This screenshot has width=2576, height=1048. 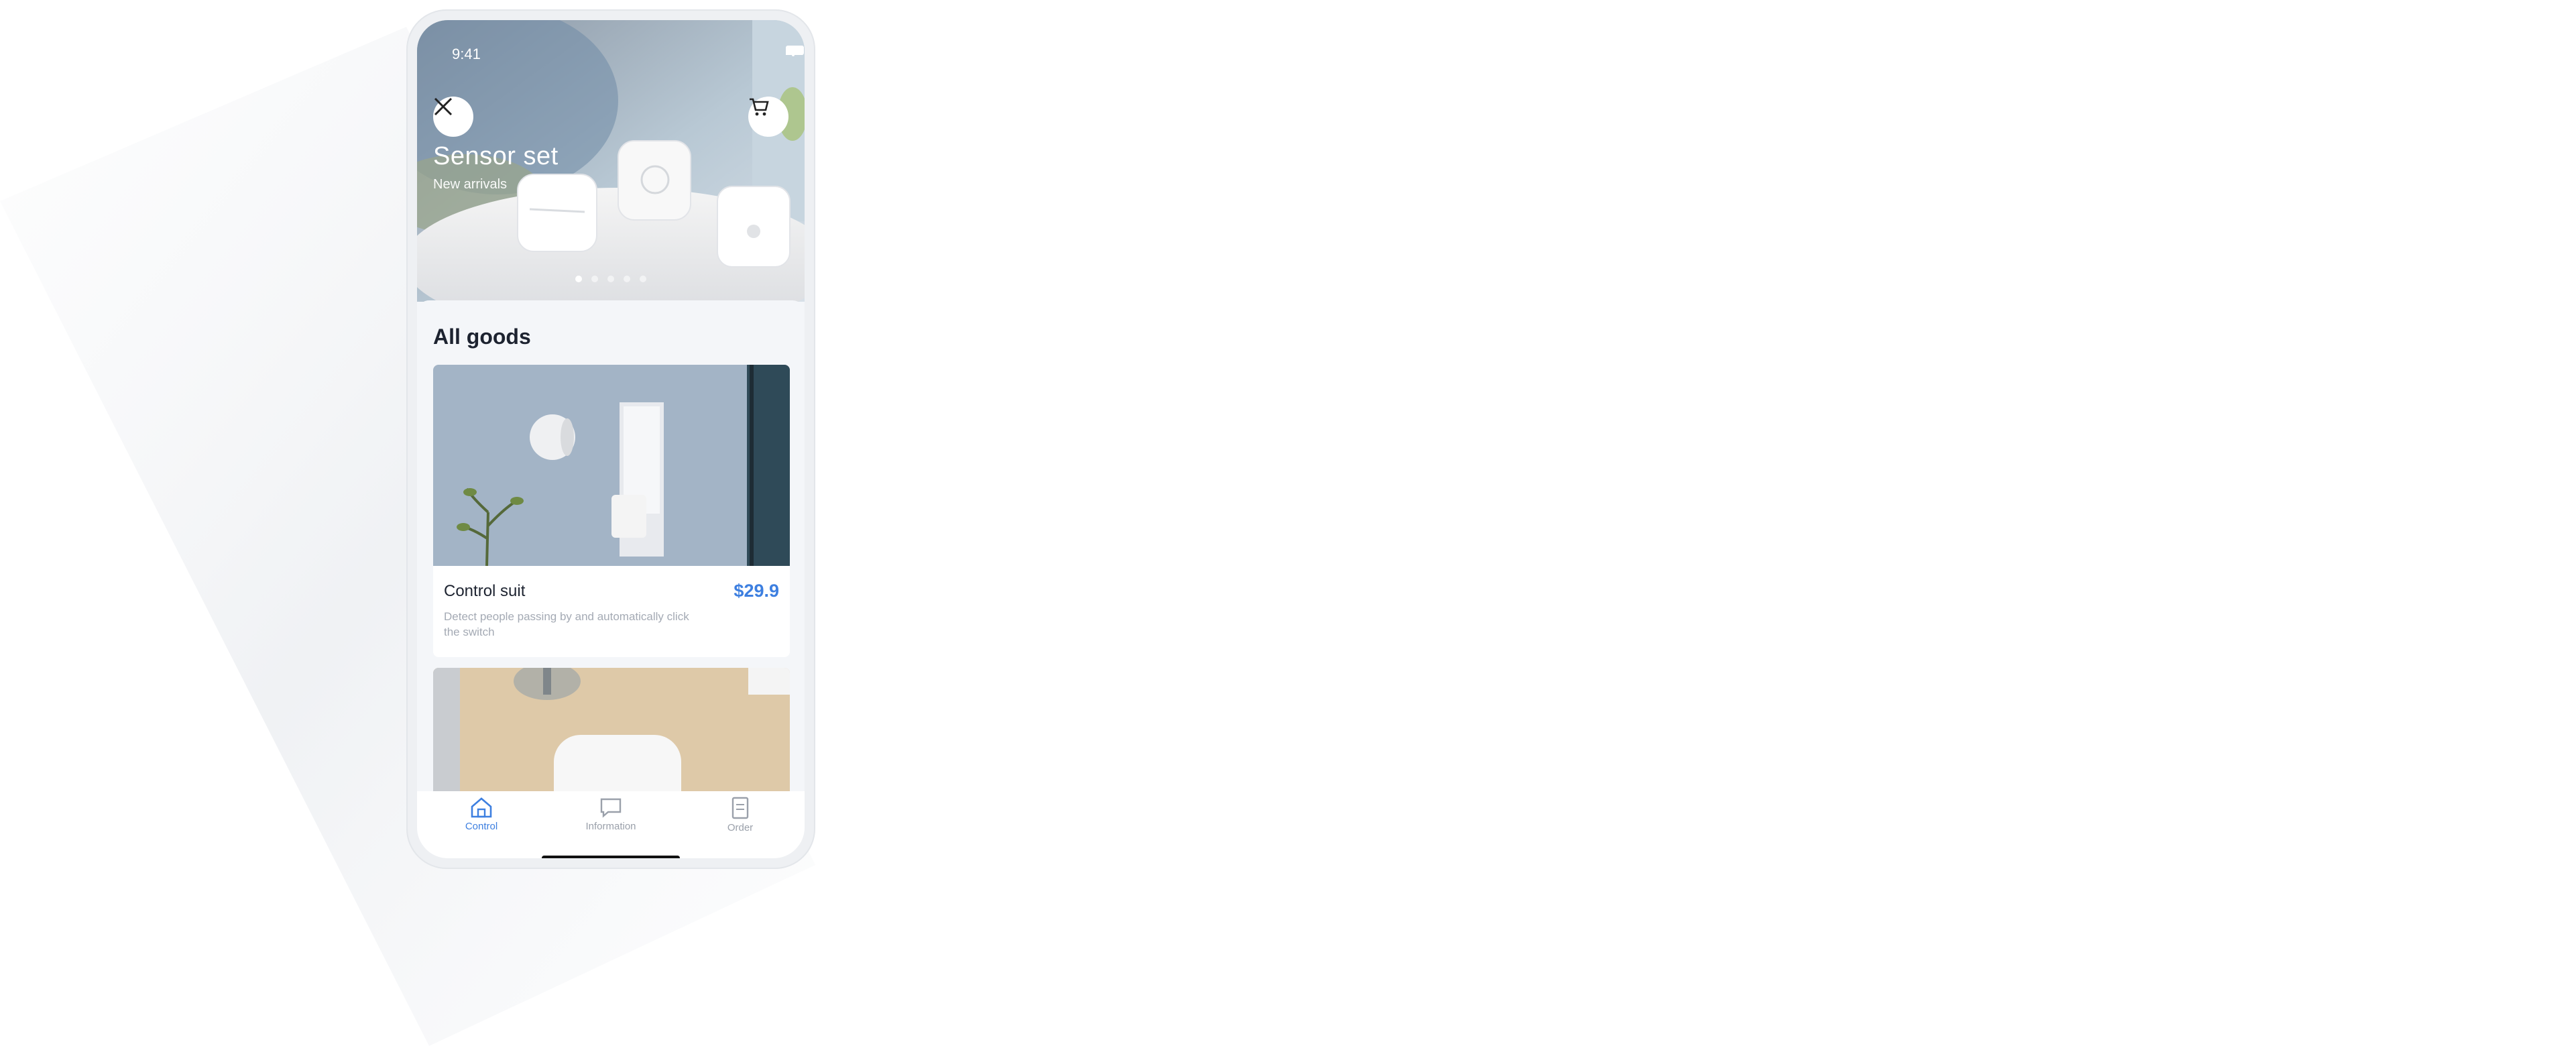 I want to click on product-card, so click(x=611, y=729).